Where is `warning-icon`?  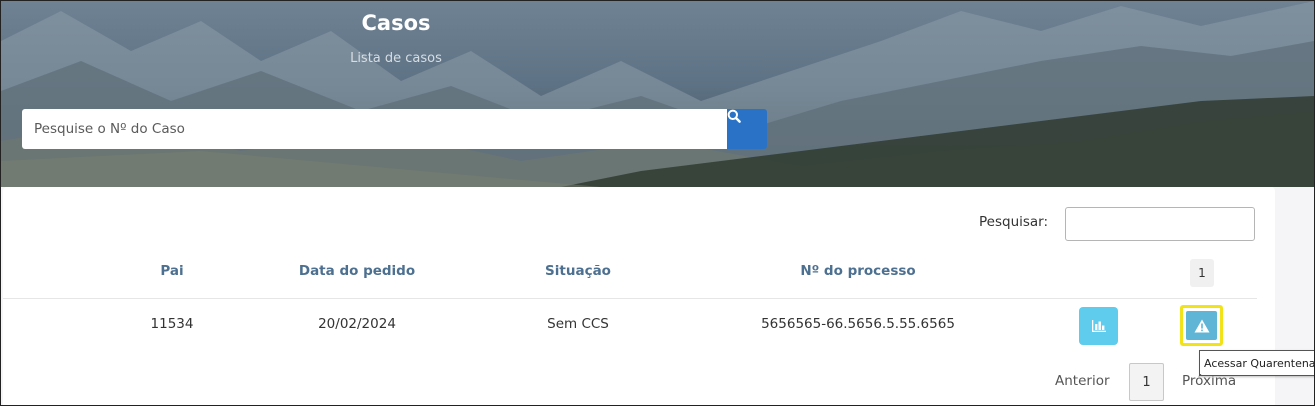 warning-icon is located at coordinates (1201, 325).